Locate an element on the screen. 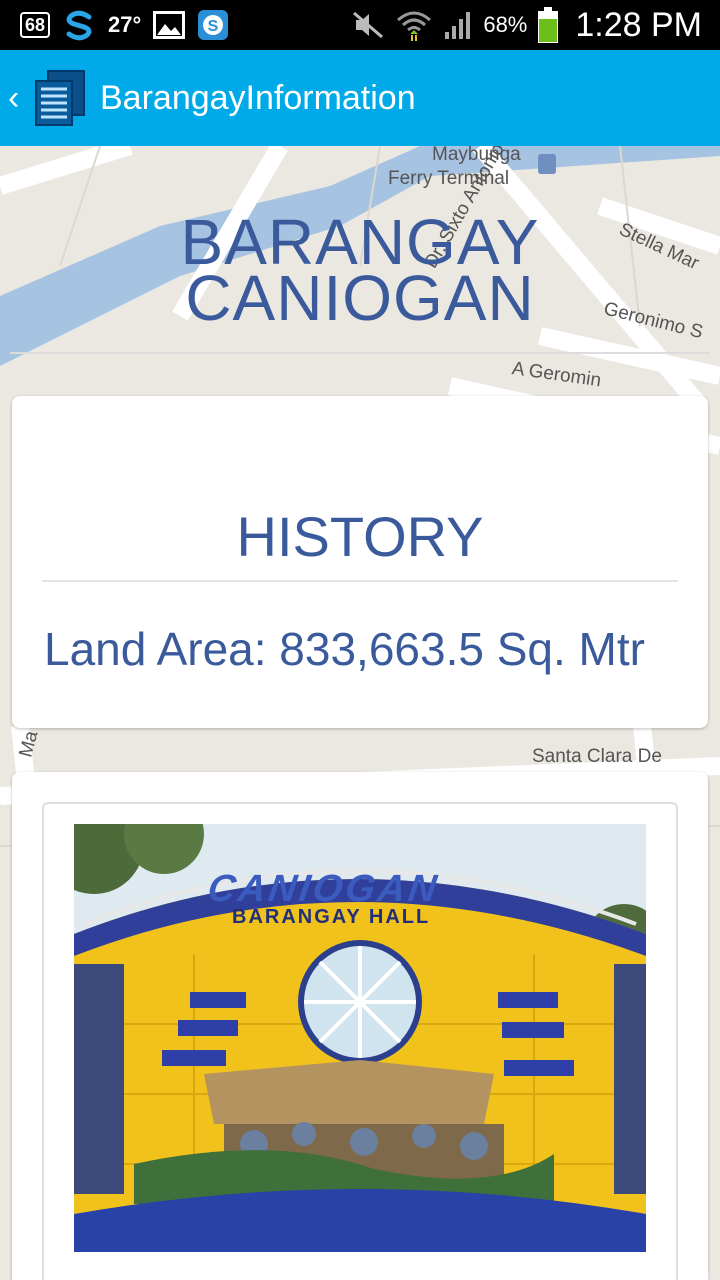 The image size is (720, 1280). page-title: BARANGAY CANIOGAN is located at coordinates (360, 272).